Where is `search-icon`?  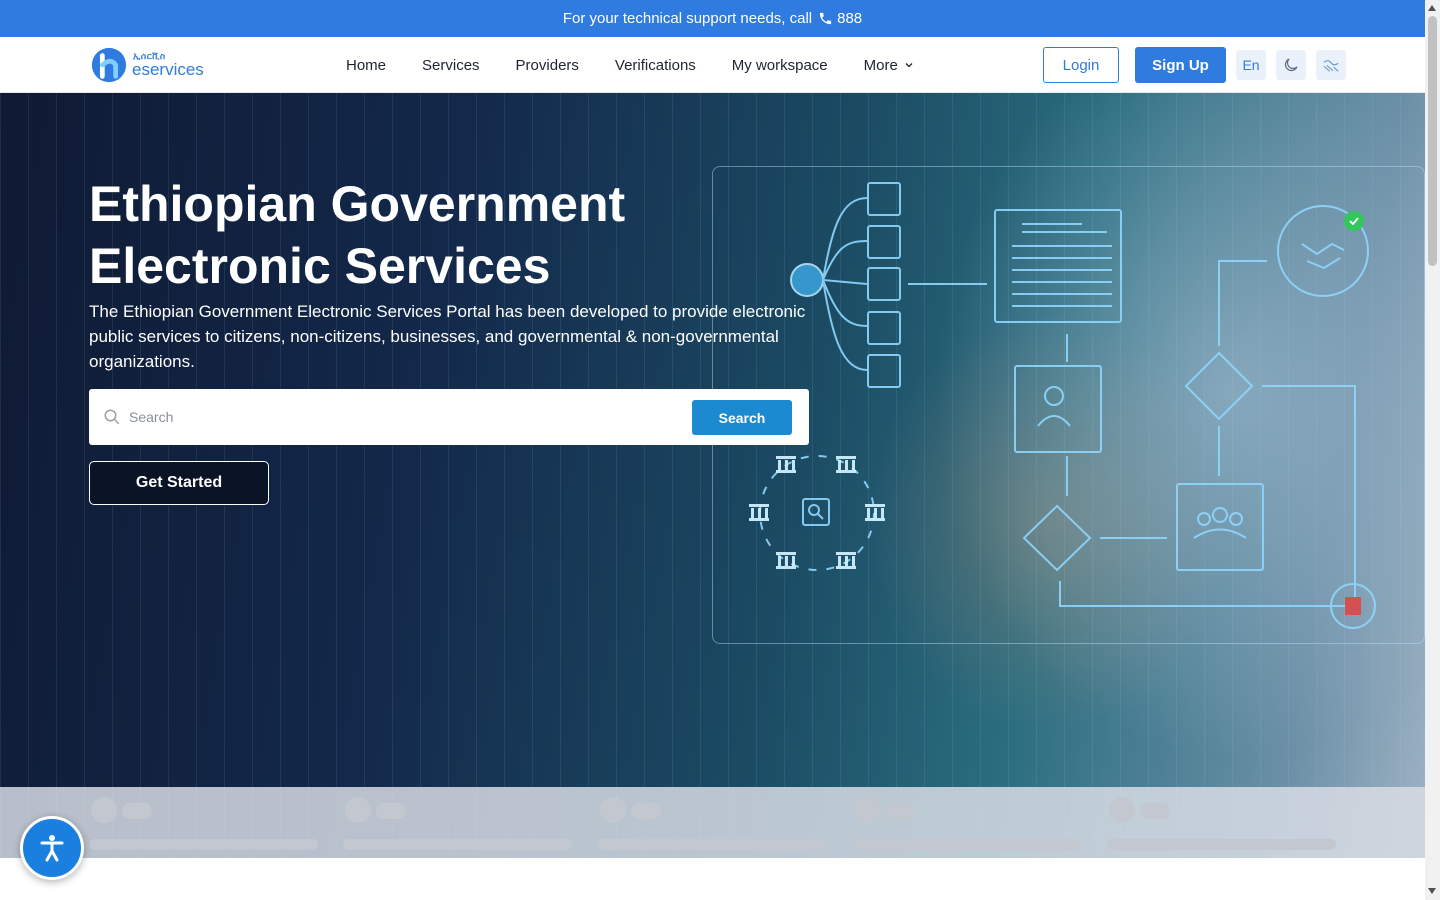 search-icon is located at coordinates (112, 417).